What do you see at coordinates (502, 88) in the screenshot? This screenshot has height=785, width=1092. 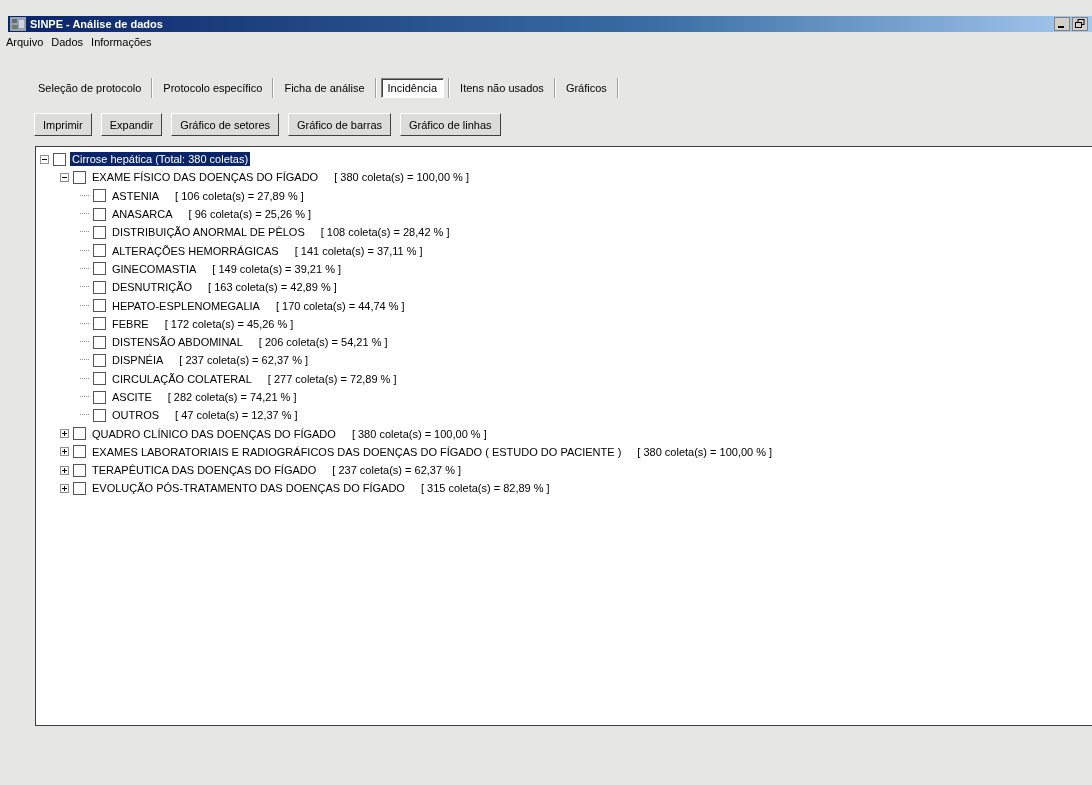 I see `tab: Itens não usados` at bounding box center [502, 88].